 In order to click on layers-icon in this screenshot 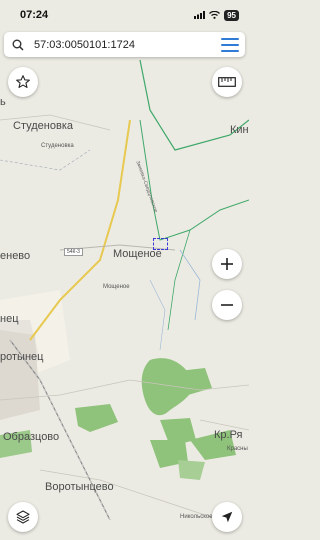, I will do `click(23, 517)`.